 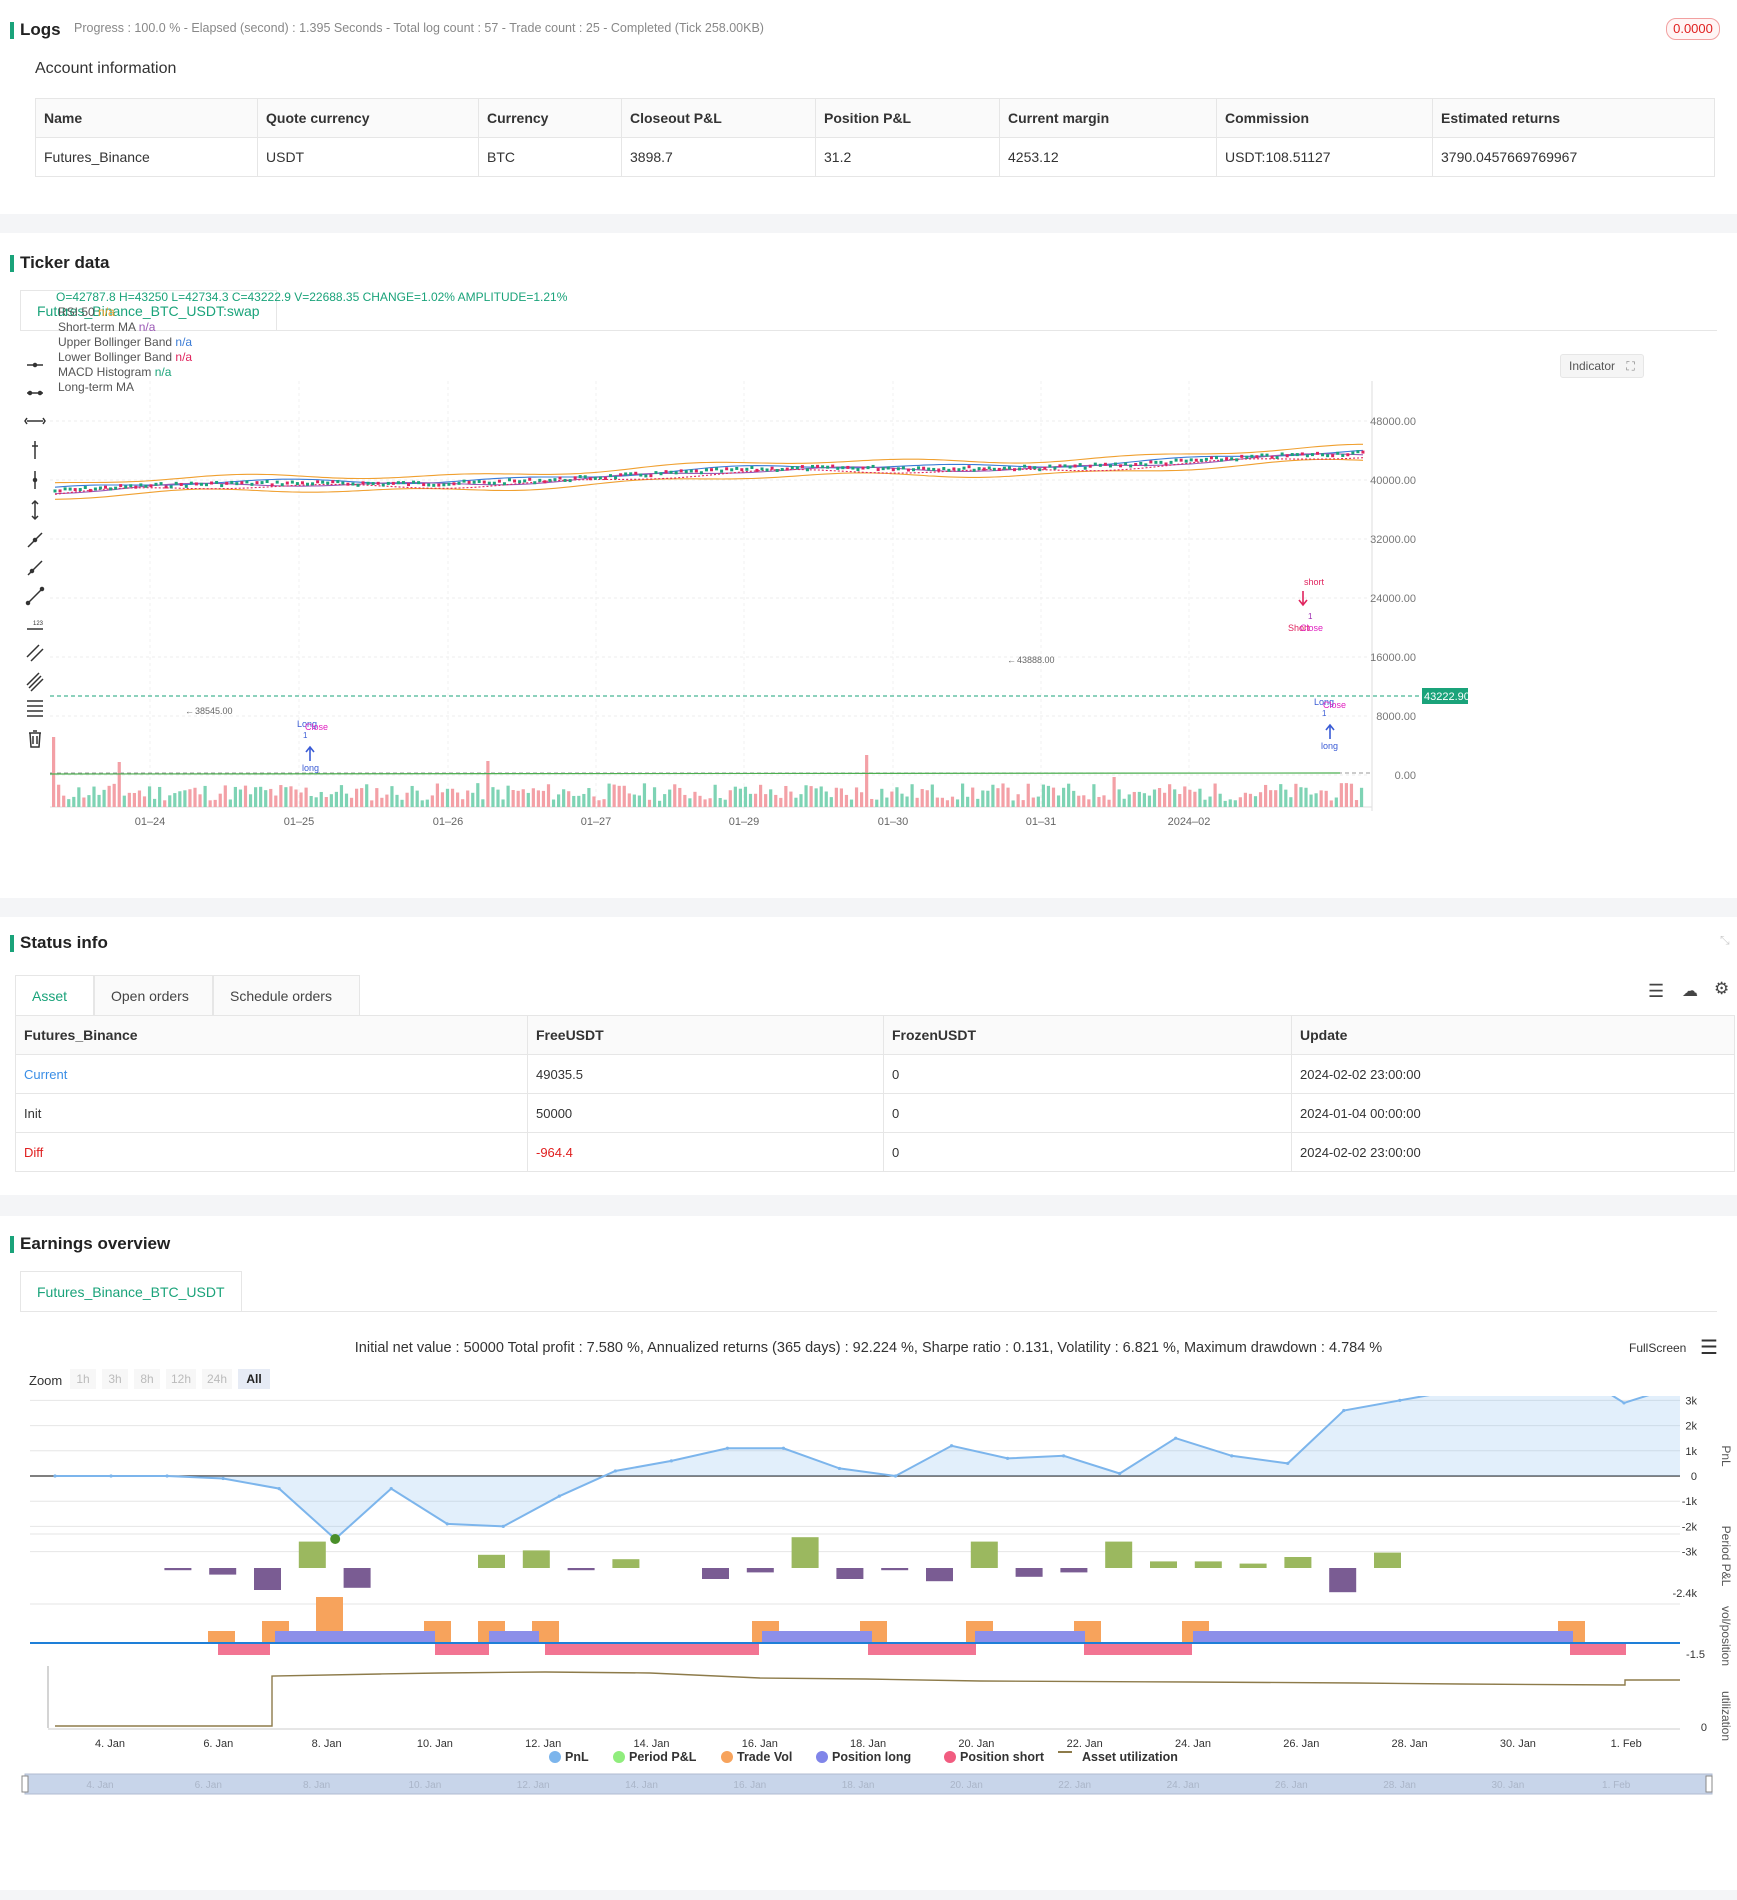 What do you see at coordinates (1709, 1347) in the screenshot?
I see `menu-icon: ☰` at bounding box center [1709, 1347].